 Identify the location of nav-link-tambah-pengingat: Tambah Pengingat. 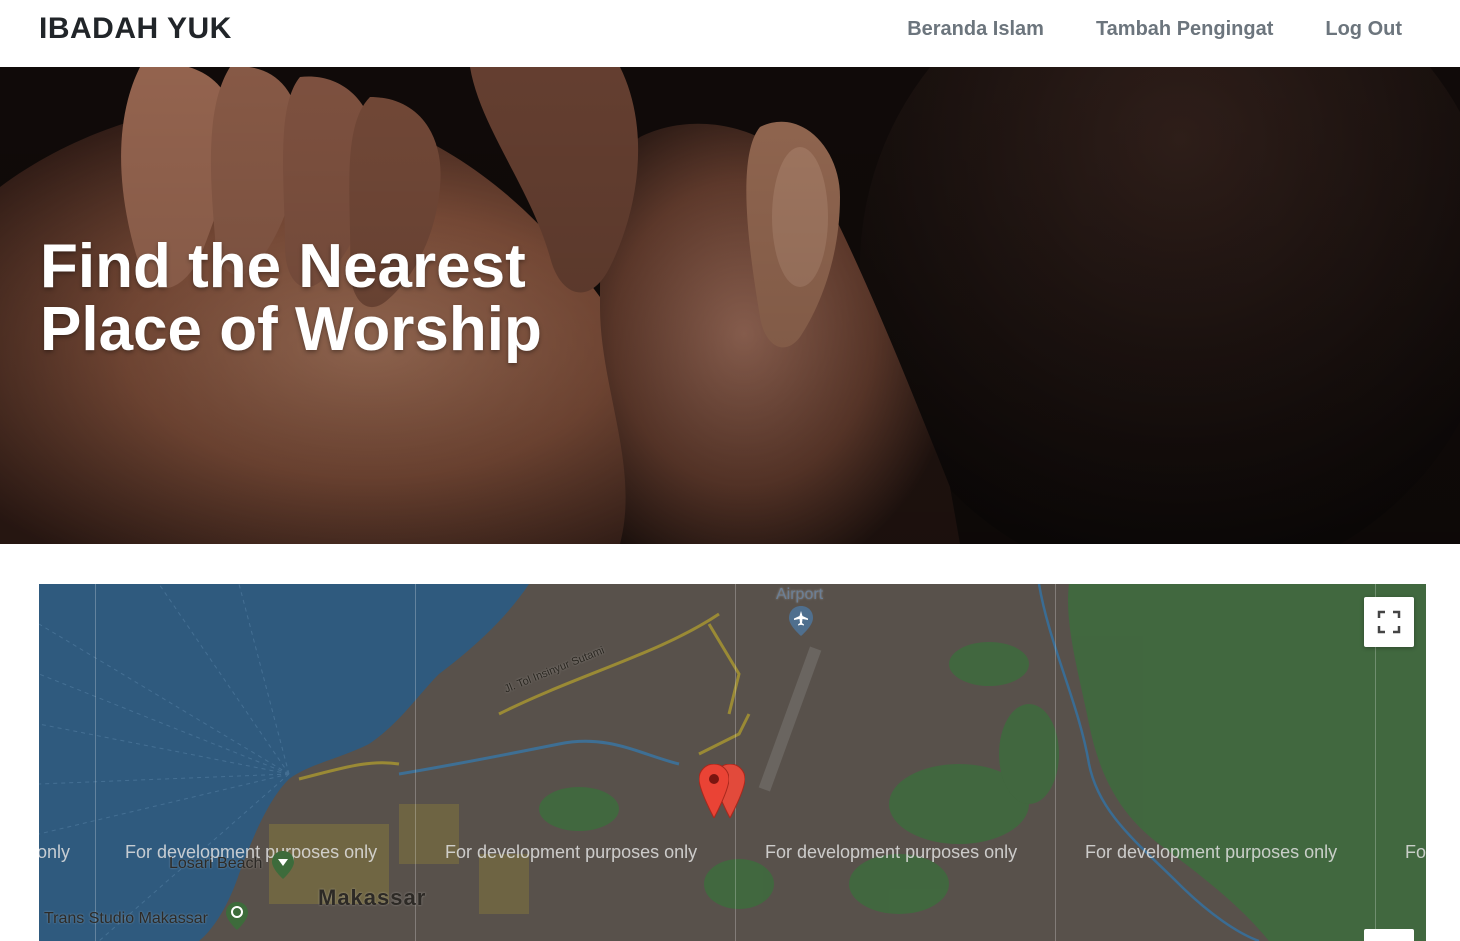
(1184, 29).